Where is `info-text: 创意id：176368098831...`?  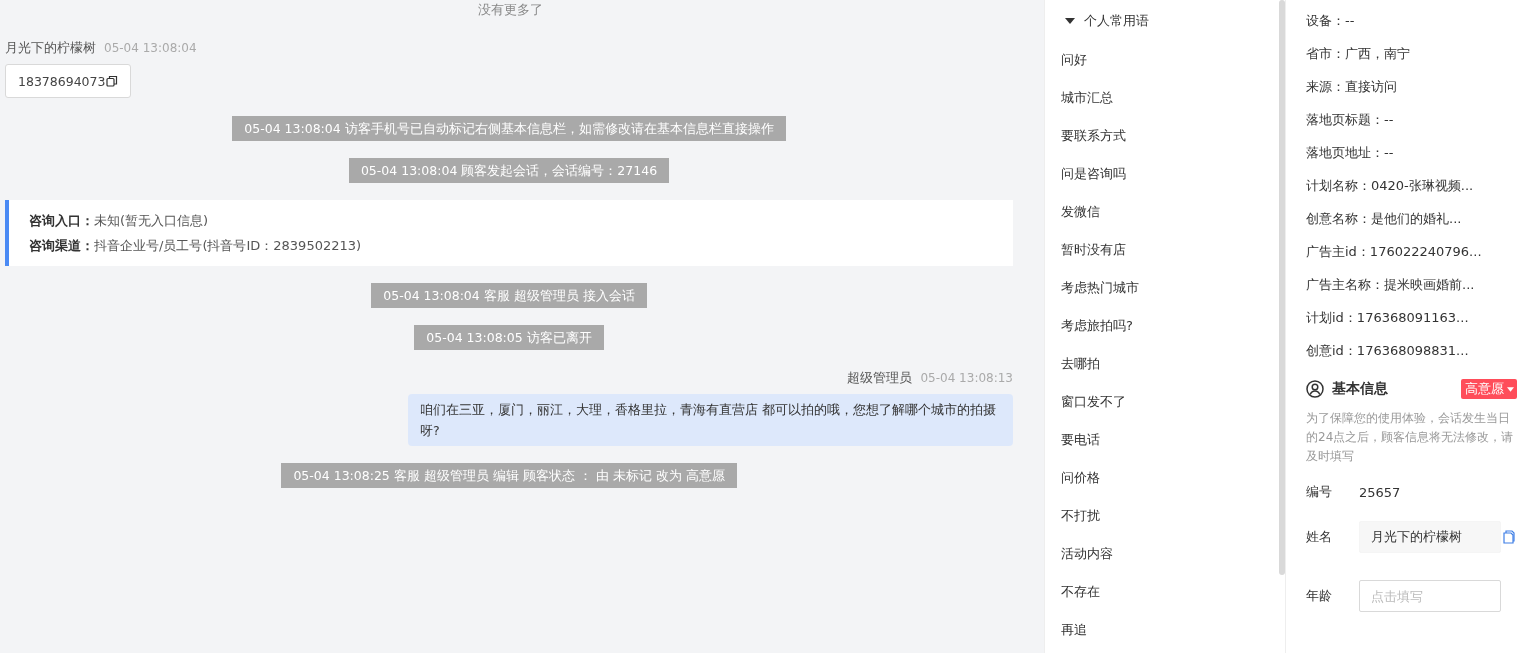
info-text: 创意id：176368098831... is located at coordinates (1388, 351).